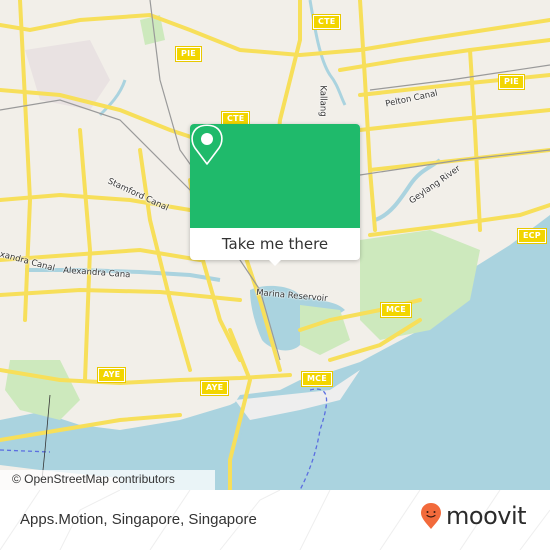 The height and width of the screenshot is (550, 550). What do you see at coordinates (322, 101) in the screenshot?
I see `label-kallang: Kallang` at bounding box center [322, 101].